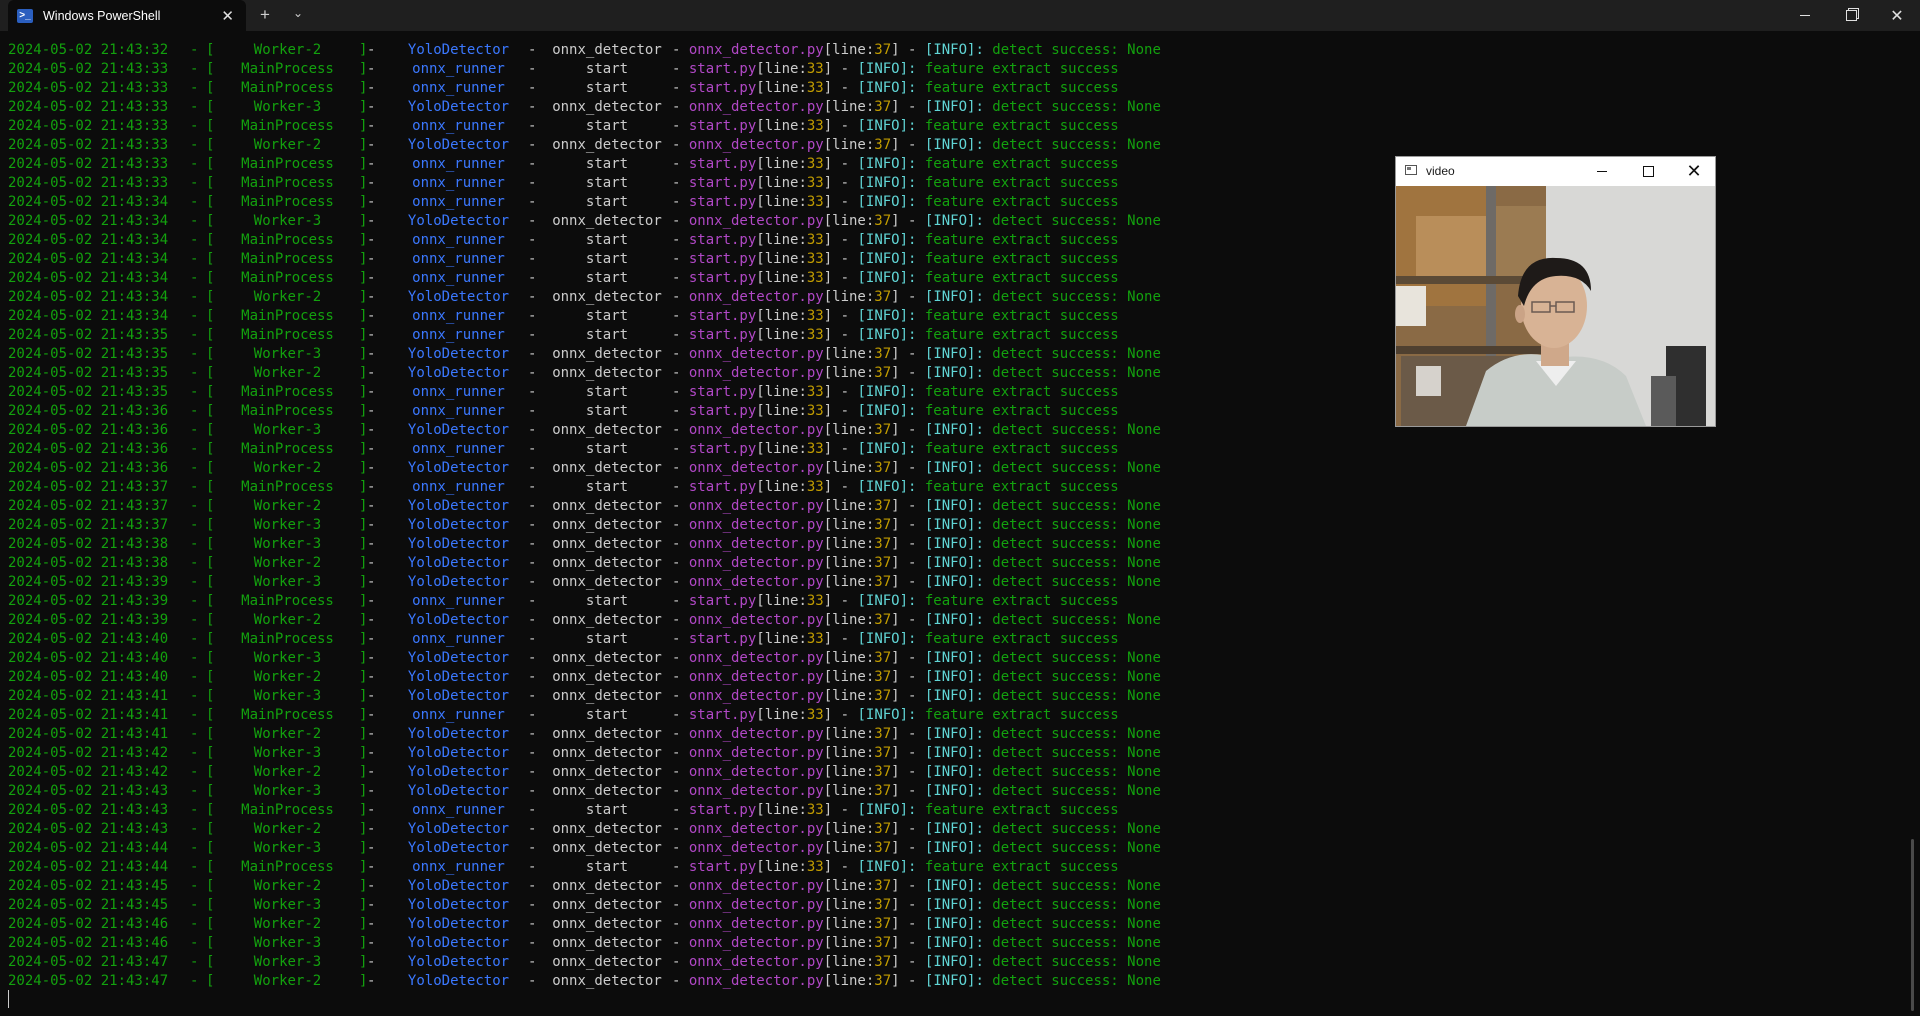  Describe the element at coordinates (88, 772) in the screenshot. I see `log-timestamp: 2024-05-02 21:43:42` at that location.